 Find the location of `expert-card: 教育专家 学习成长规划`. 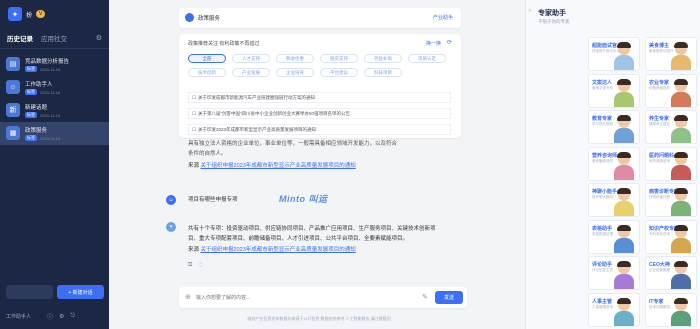

expert-card: 教育专家 学习成长规划 is located at coordinates (614, 127).